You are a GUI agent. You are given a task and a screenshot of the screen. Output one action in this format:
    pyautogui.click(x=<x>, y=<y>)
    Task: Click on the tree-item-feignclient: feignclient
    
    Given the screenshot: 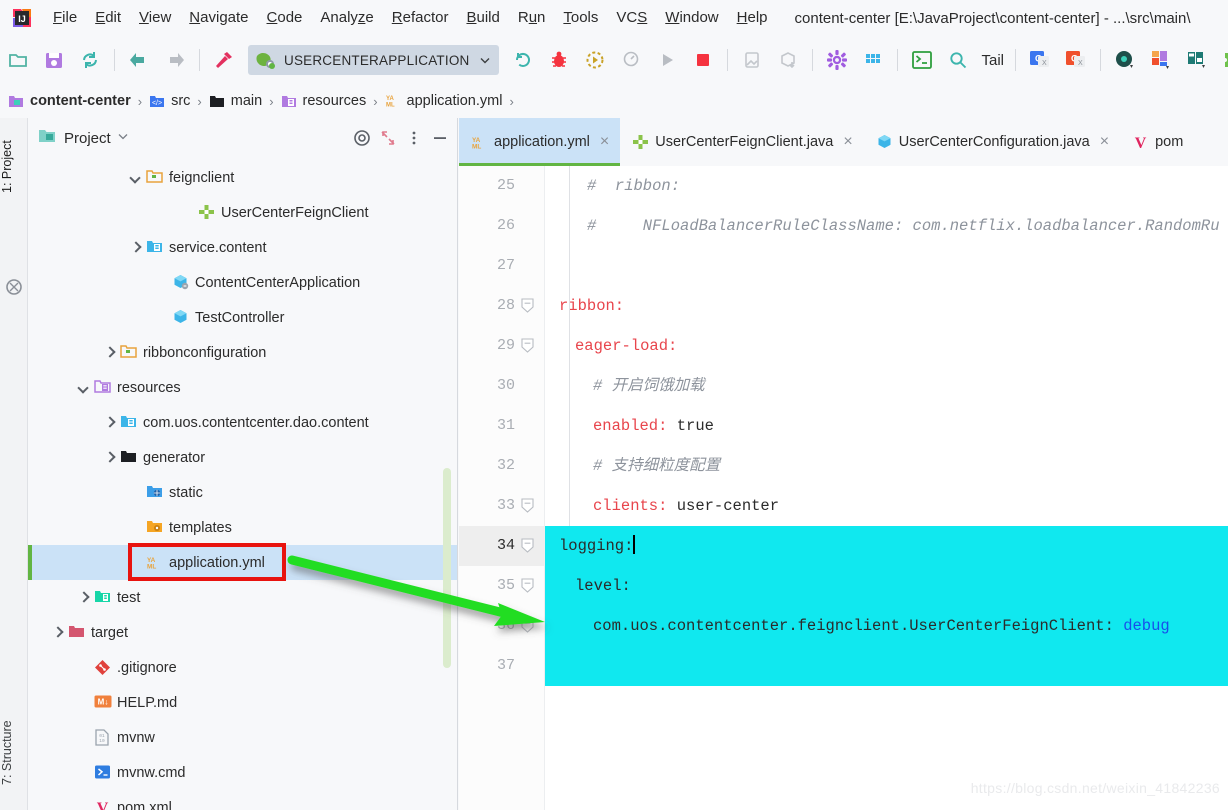 What is the action you would take?
    pyautogui.click(x=242, y=177)
    